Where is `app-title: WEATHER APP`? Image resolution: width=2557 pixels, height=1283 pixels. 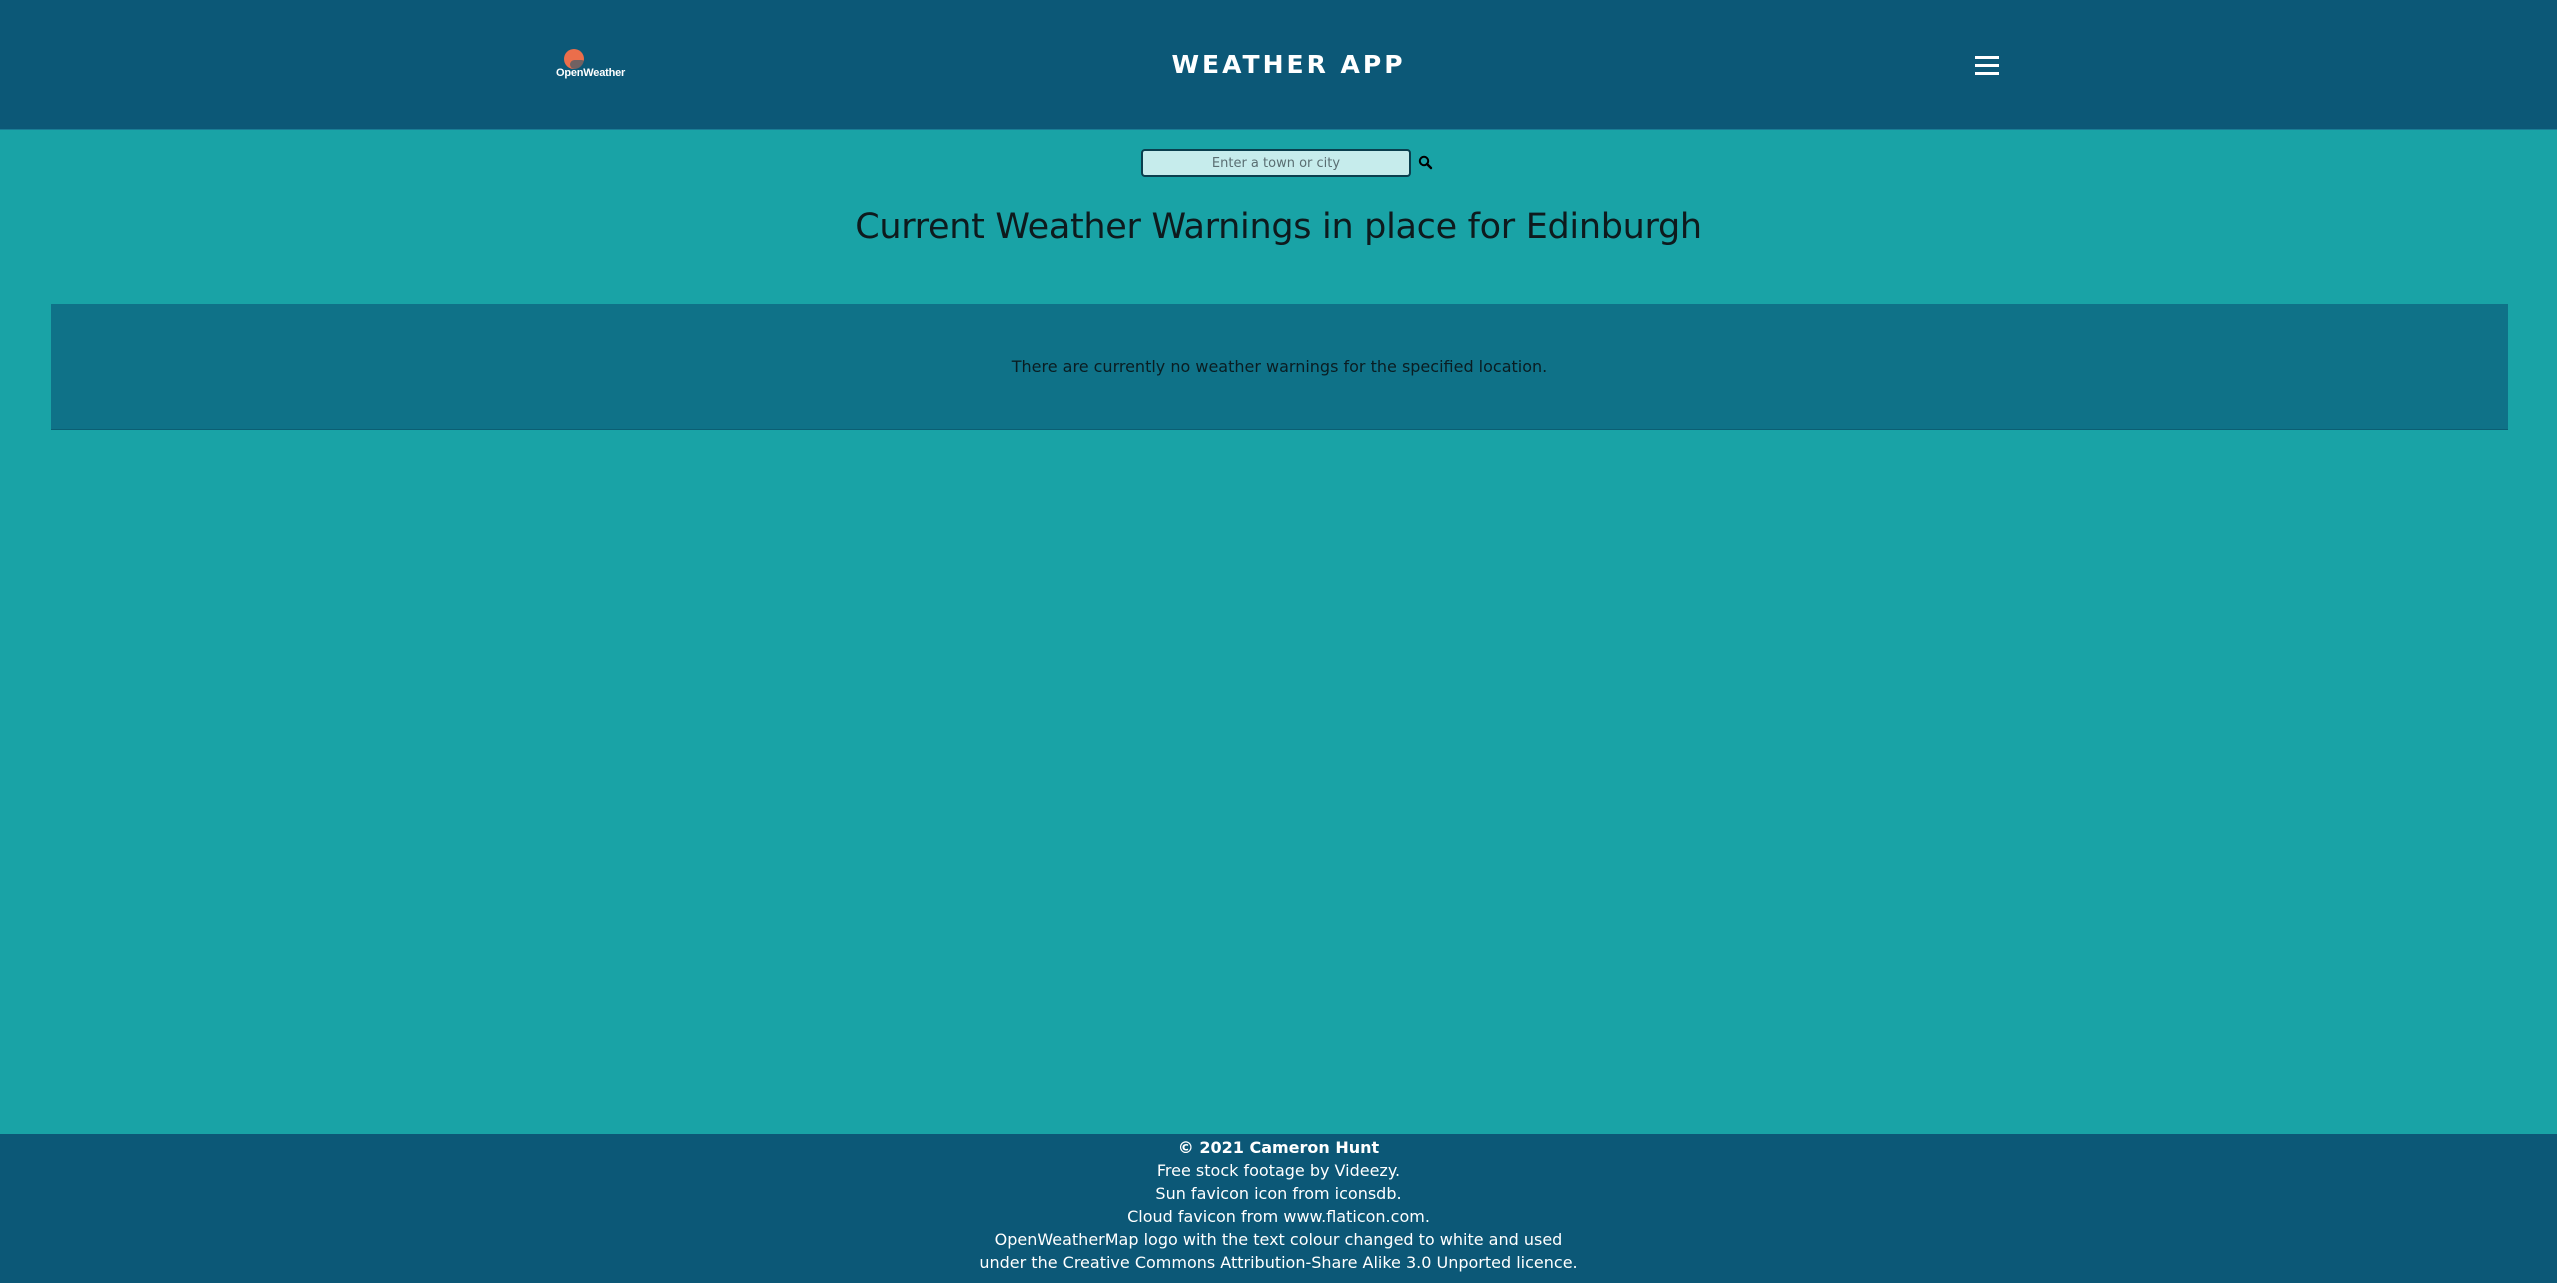 app-title: WEATHER APP is located at coordinates (1288, 64).